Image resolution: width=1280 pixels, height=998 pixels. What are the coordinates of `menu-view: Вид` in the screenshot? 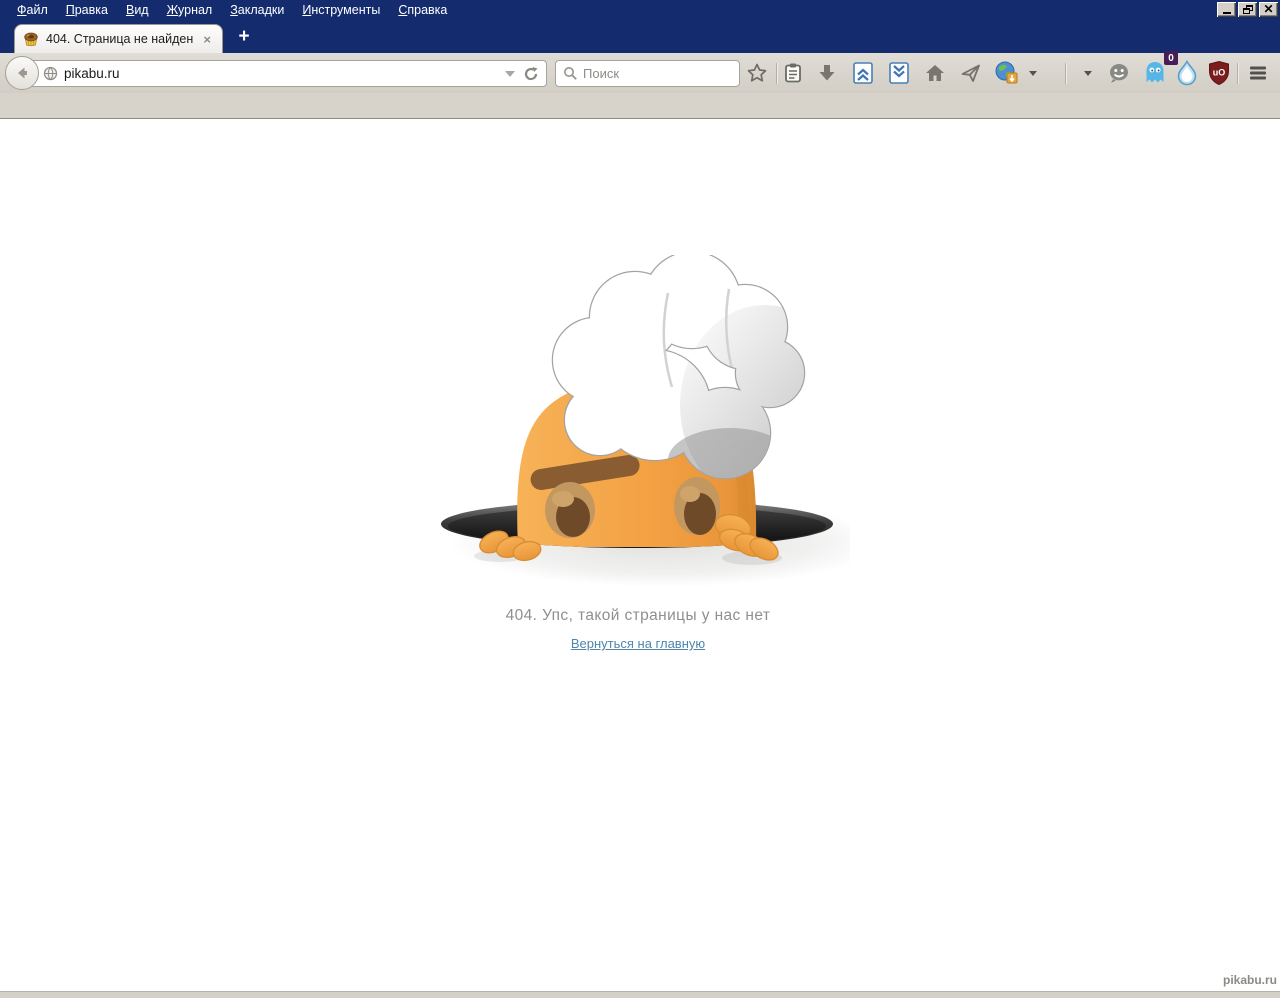 It's located at (137, 10).